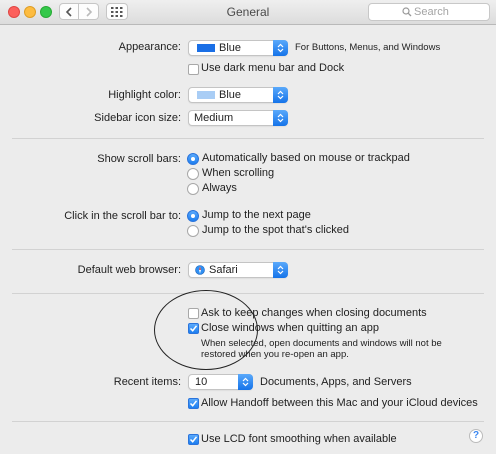 The width and height of the screenshot is (496, 454). What do you see at coordinates (193, 69) in the screenshot?
I see `dark-menu-checkbox` at bounding box center [193, 69].